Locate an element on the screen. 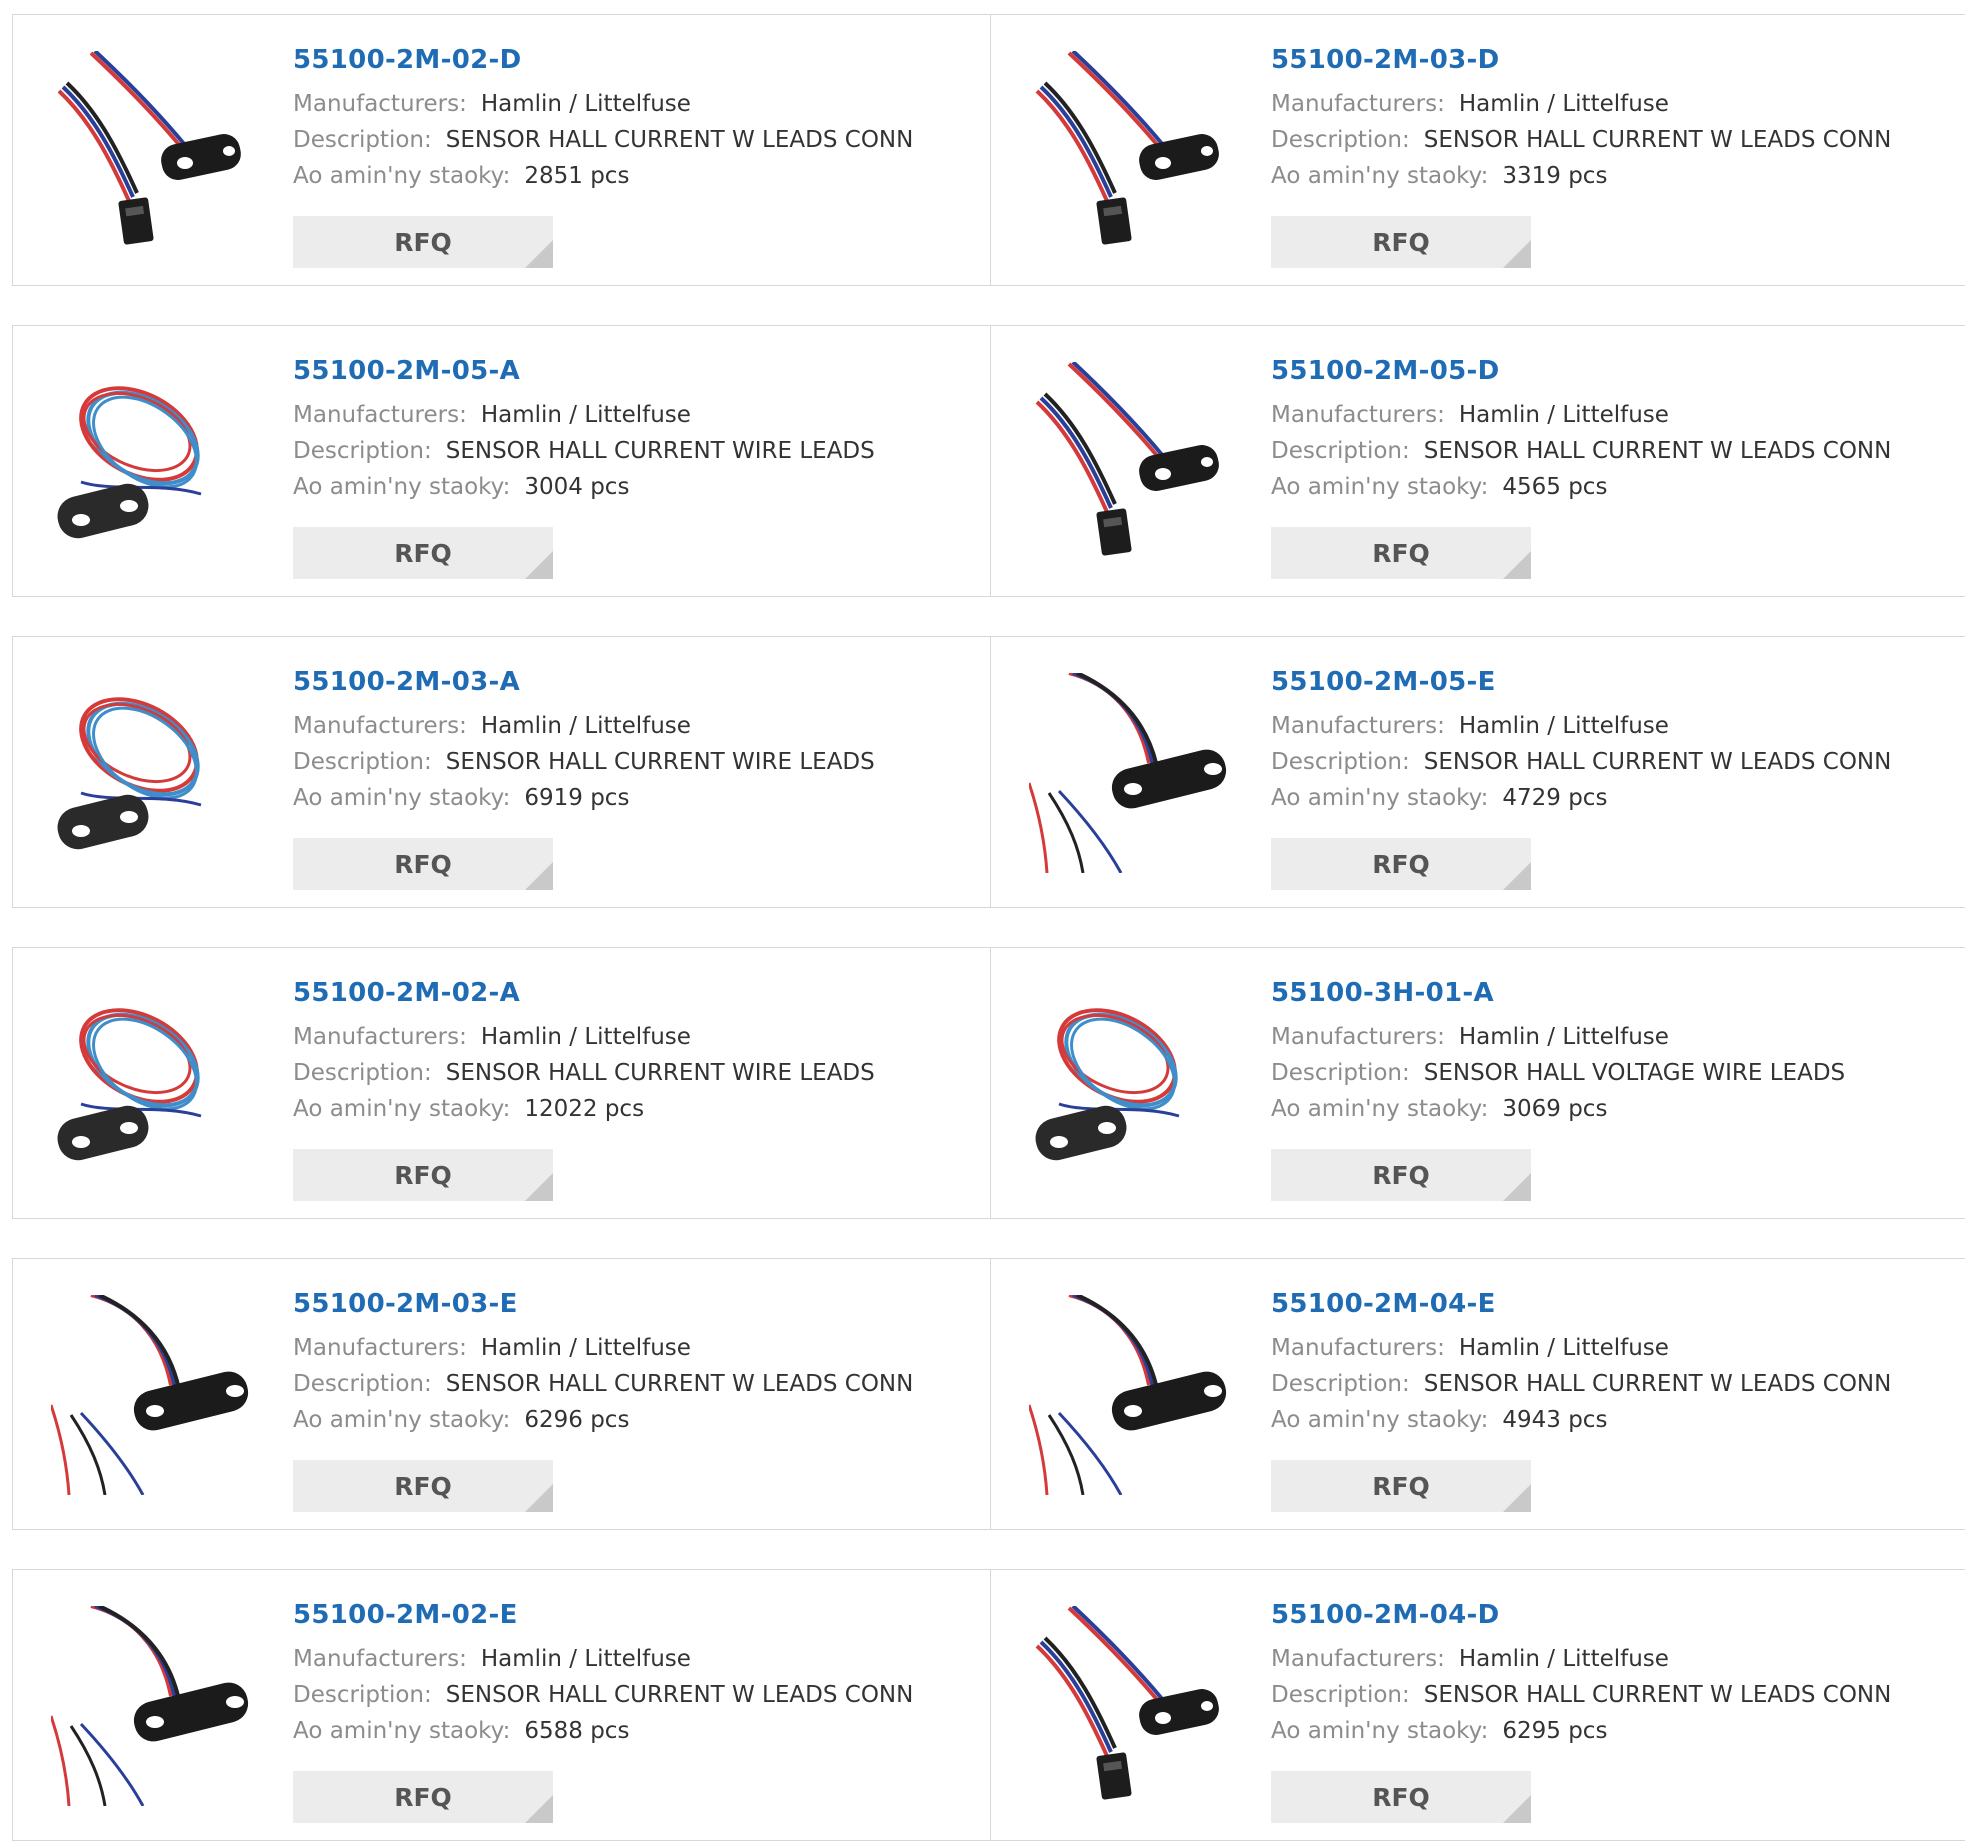  stock-value: 6295 pcs is located at coordinates (1555, 1731).